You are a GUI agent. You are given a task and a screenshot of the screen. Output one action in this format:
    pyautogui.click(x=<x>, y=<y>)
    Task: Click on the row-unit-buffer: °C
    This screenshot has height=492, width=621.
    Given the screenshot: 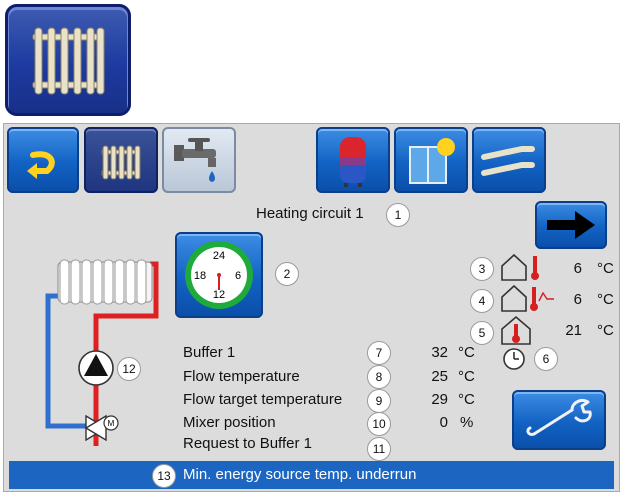 What is the action you would take?
    pyautogui.click(x=466, y=352)
    